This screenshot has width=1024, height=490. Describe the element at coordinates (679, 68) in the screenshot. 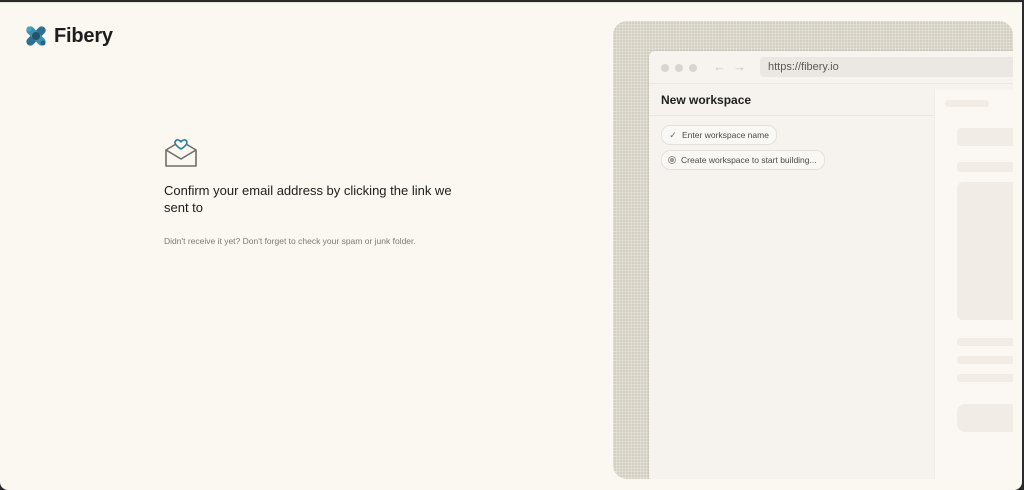

I see `window-dot-minimize` at that location.